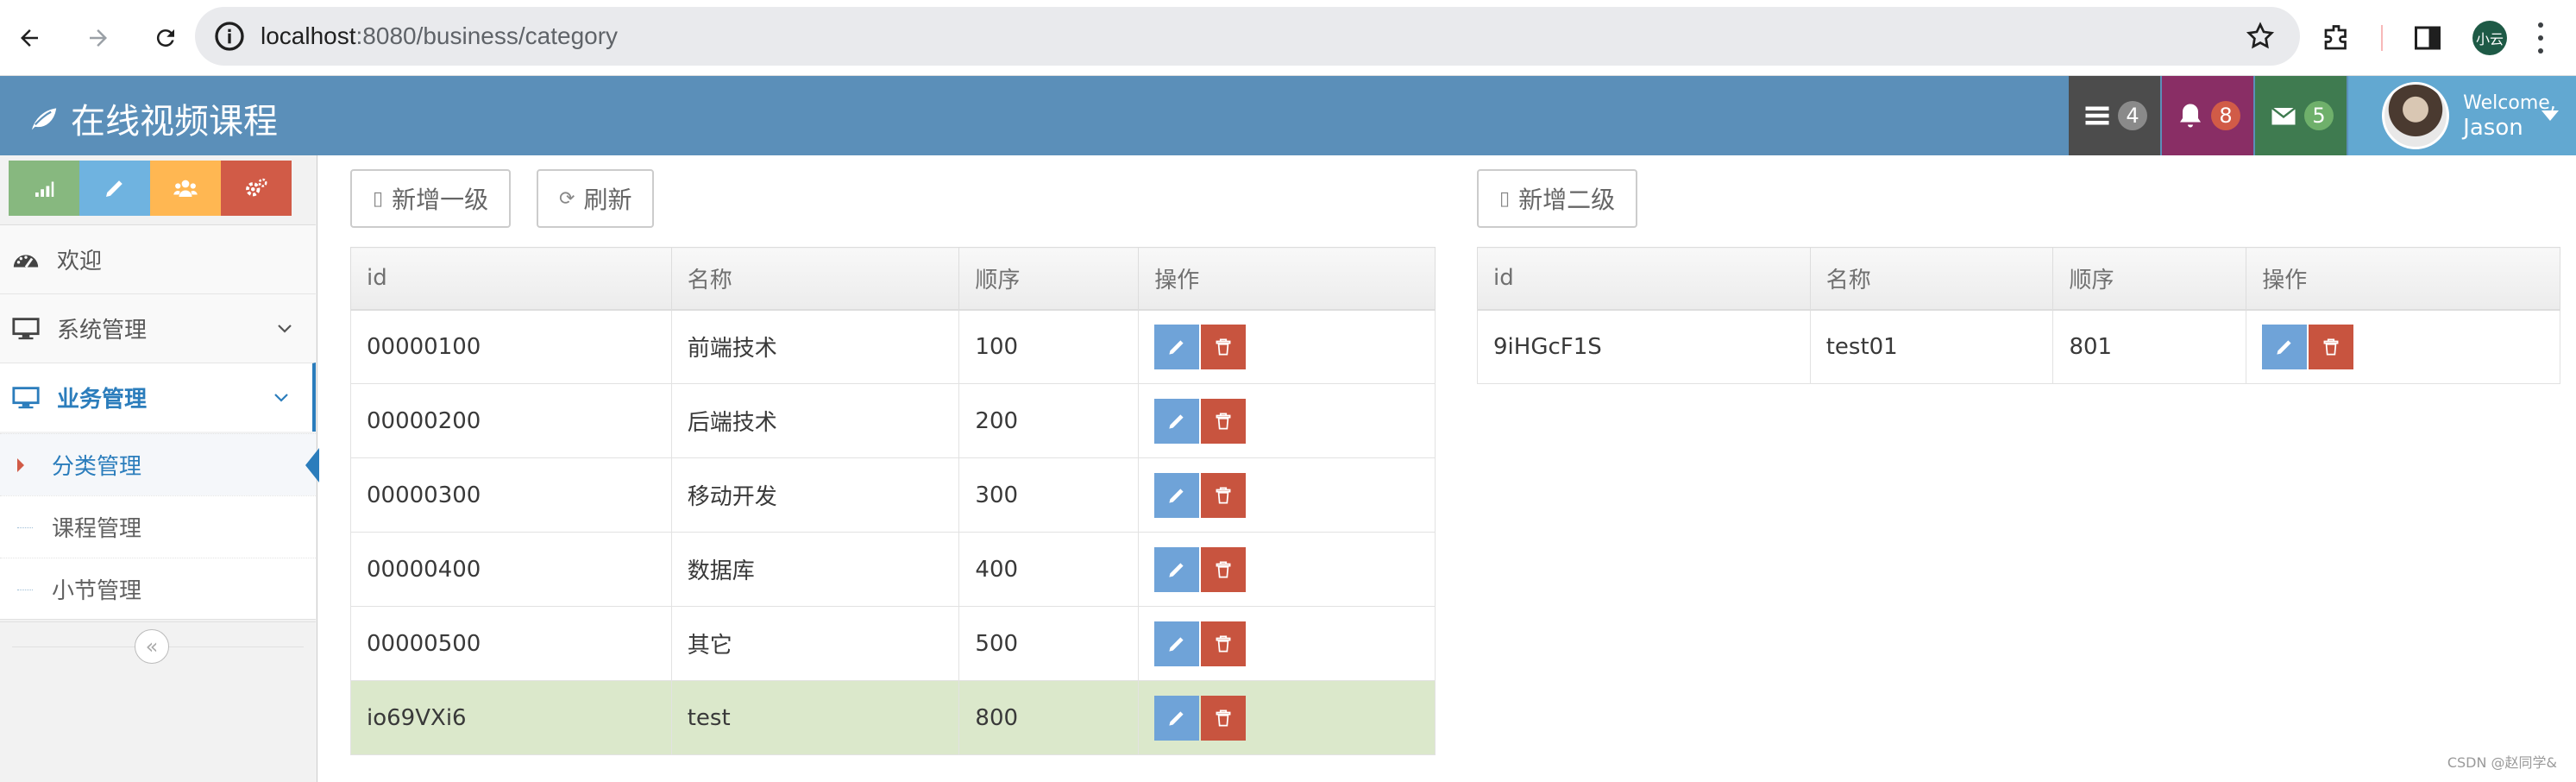 The image size is (2576, 782). I want to click on add-level1-button: ▯ 新增一级, so click(431, 198).